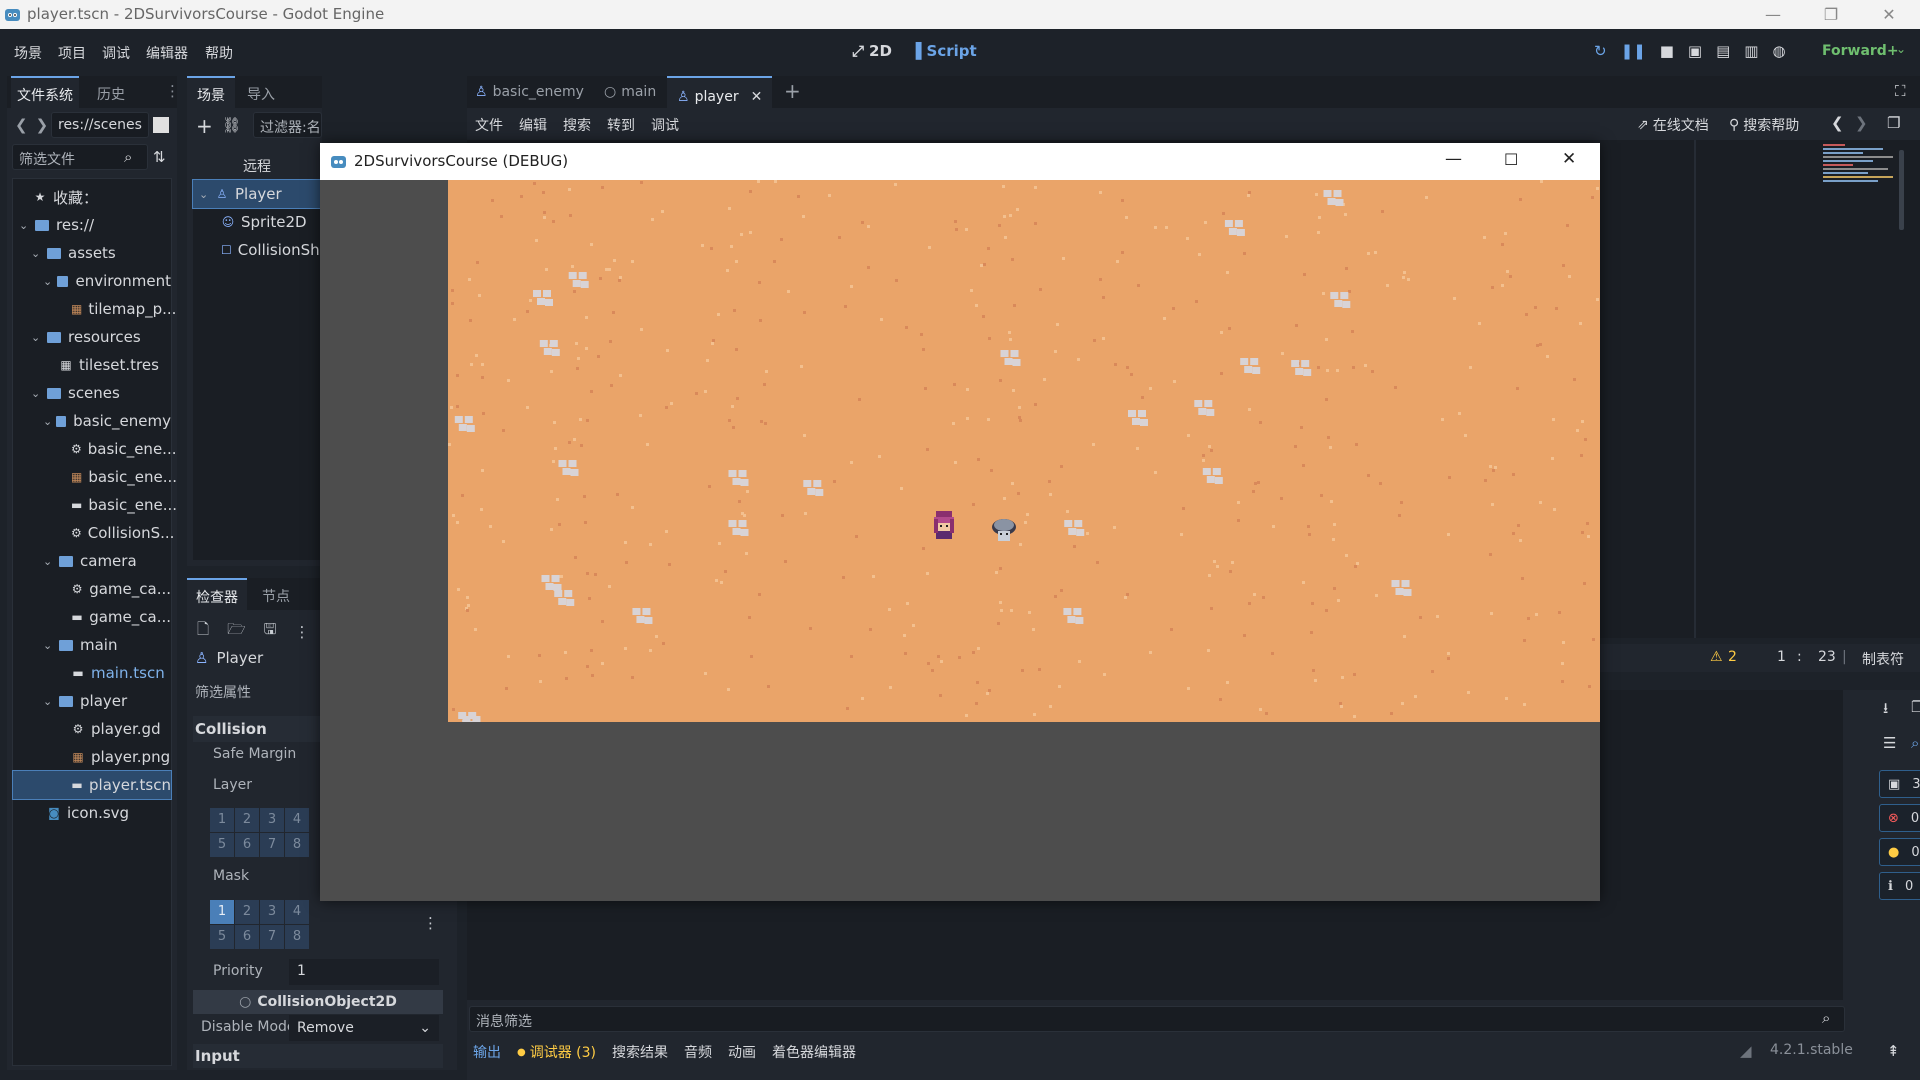 This screenshot has width=1920, height=1080. Describe the element at coordinates (1899, 886) in the screenshot. I see `info-count-toggle: ℹ0` at that location.